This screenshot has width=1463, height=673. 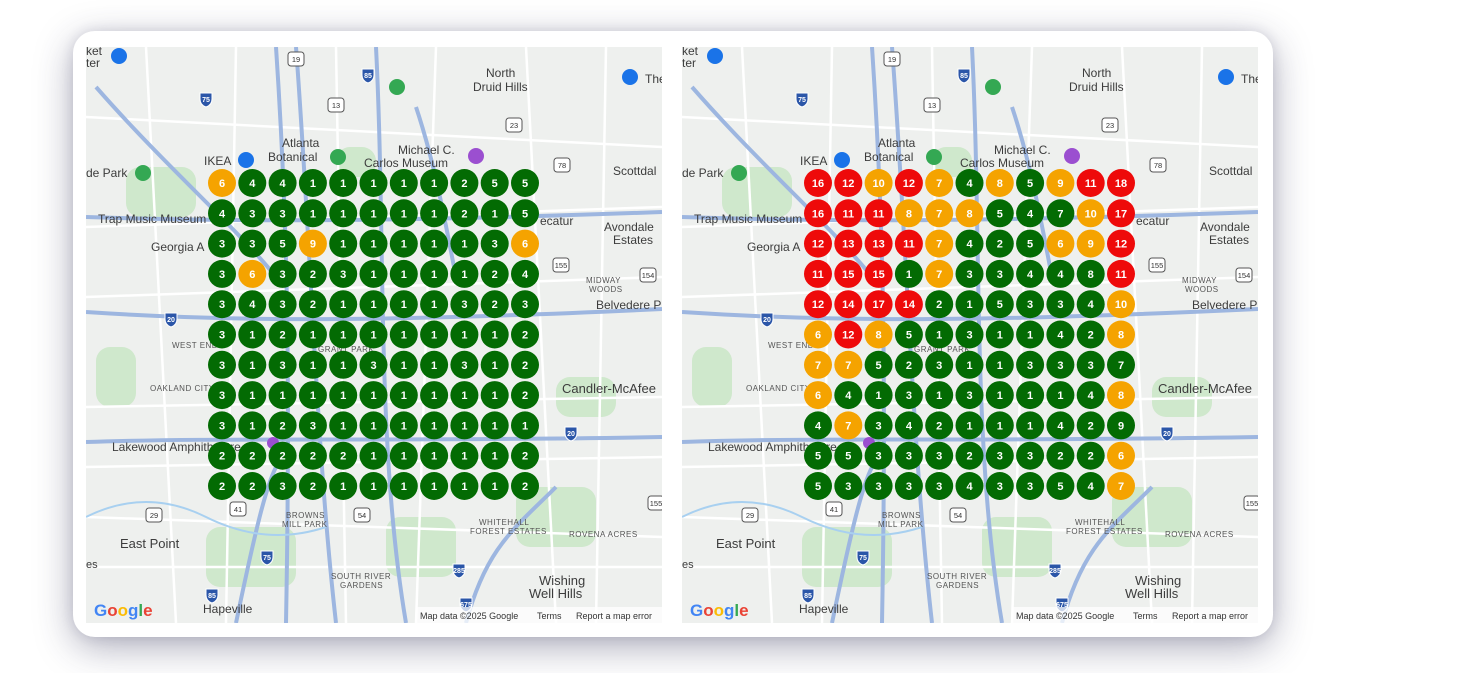 What do you see at coordinates (848, 304) in the screenshot?
I see `rank-marker: 14` at bounding box center [848, 304].